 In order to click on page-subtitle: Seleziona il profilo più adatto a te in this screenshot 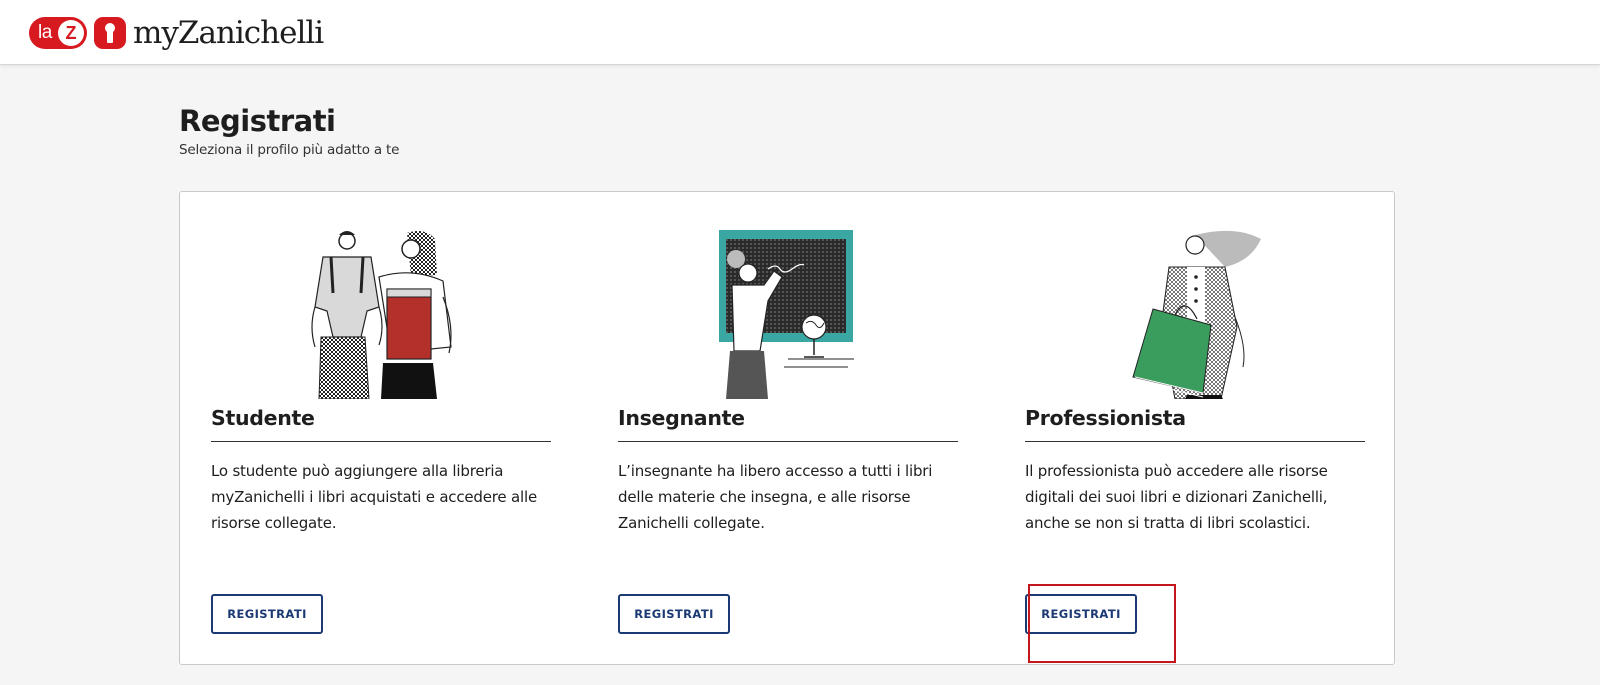, I will do `click(289, 150)`.